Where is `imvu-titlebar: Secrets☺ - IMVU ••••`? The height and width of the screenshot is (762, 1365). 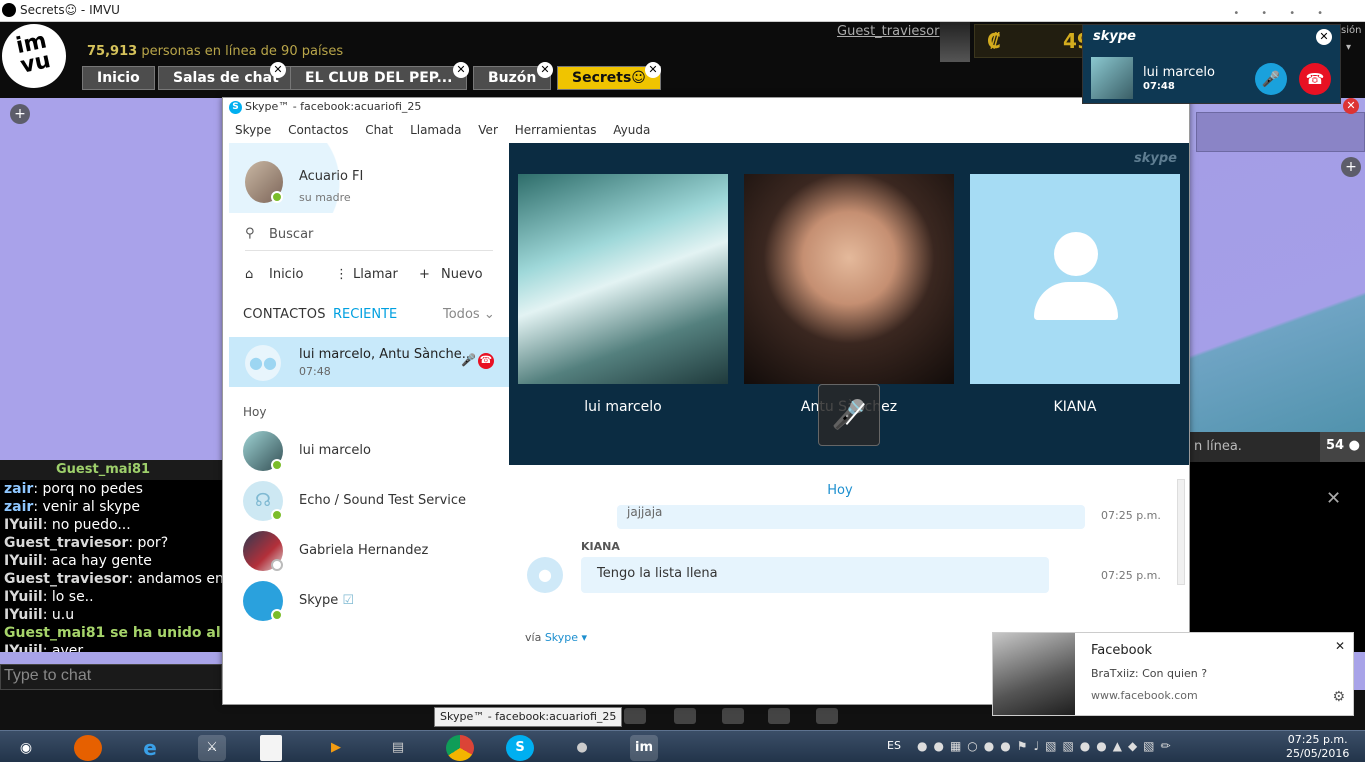 imvu-titlebar: Secrets☺ - IMVU •••• is located at coordinates (682, 11).